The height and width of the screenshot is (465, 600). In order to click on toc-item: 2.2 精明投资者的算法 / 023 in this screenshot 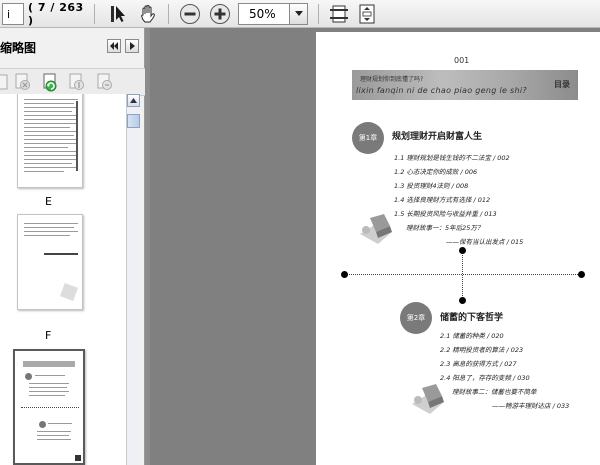, I will do `click(481, 349)`.